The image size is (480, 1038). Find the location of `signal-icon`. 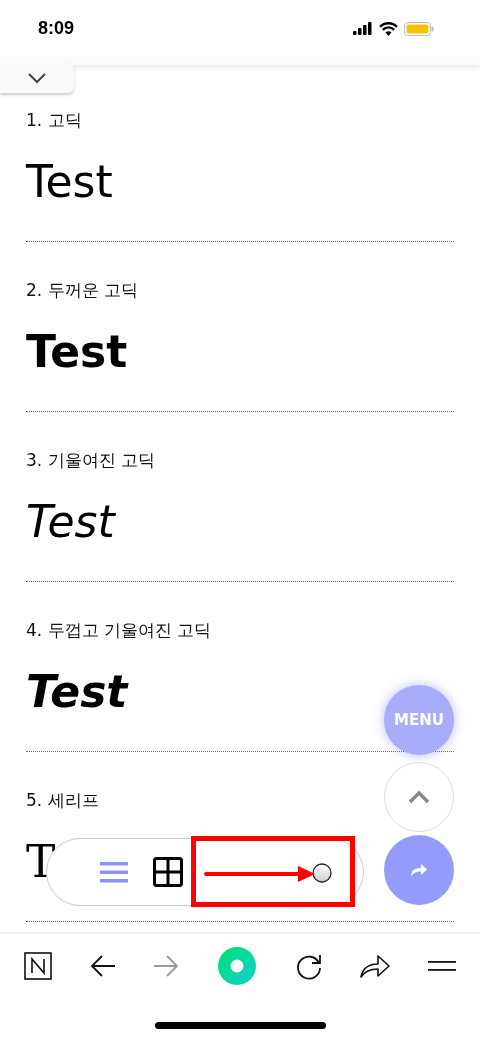

signal-icon is located at coordinates (363, 28).